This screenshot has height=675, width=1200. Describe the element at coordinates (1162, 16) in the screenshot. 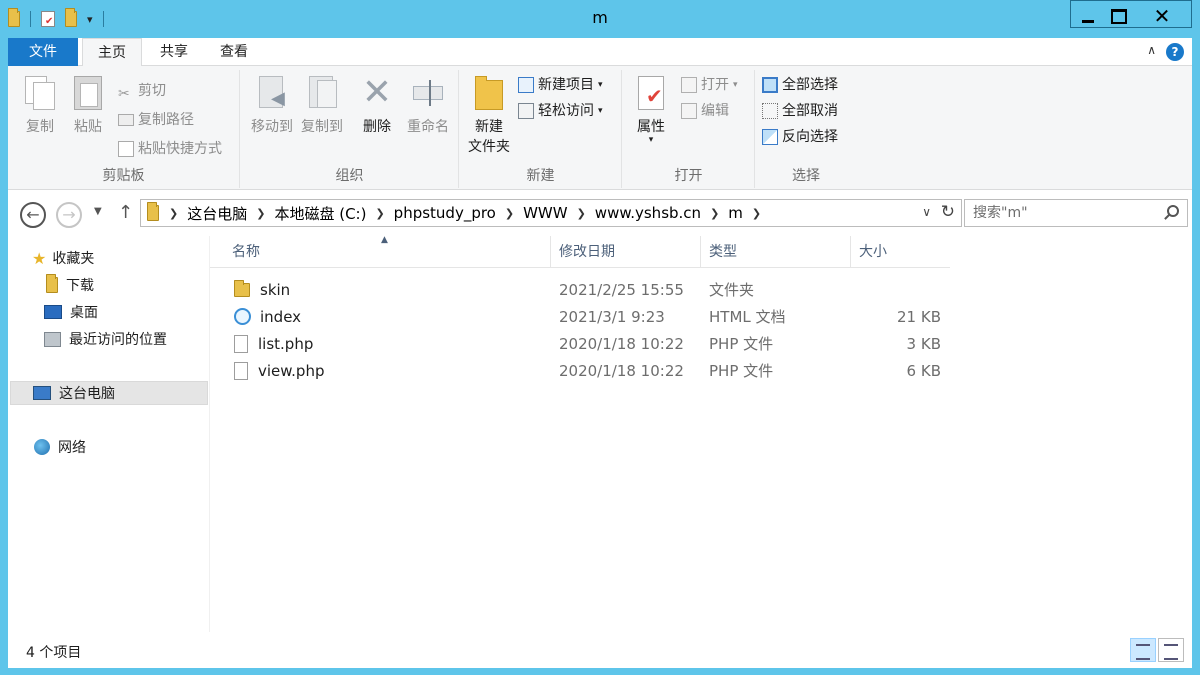

I see `close-button: ✕` at that location.